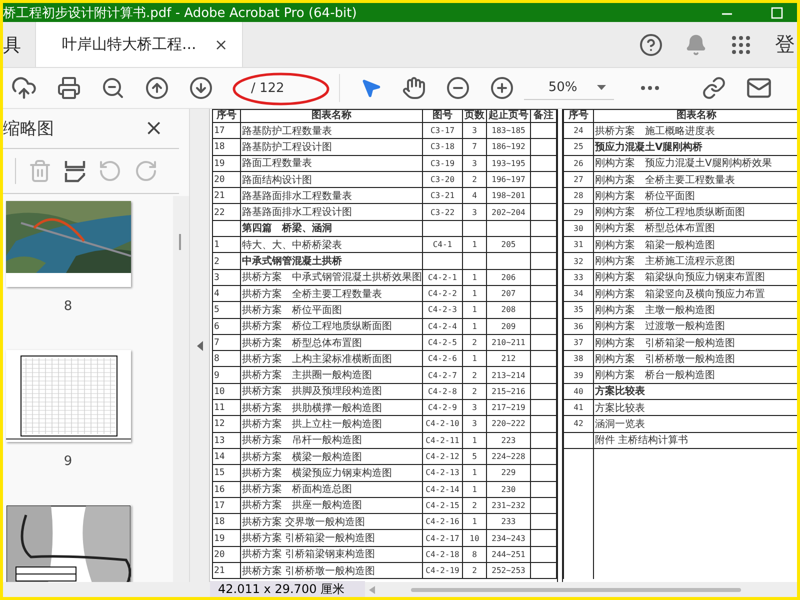  Describe the element at coordinates (332, 277) in the screenshot. I see `table-cell-text: 拱桥方案 中承式钢管混凝土拱桥效果图` at that location.